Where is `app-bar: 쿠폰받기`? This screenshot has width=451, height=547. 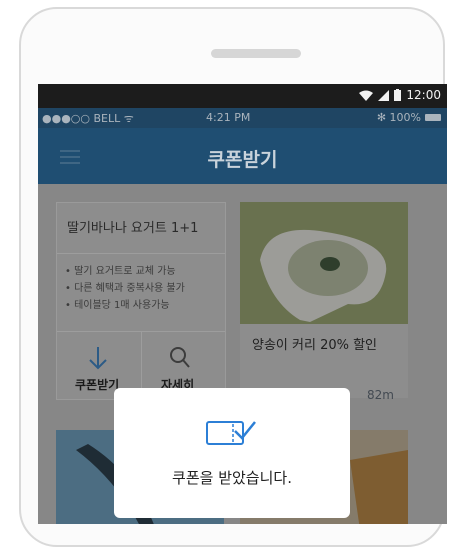 app-bar: 쿠폰받기 is located at coordinates (242, 156).